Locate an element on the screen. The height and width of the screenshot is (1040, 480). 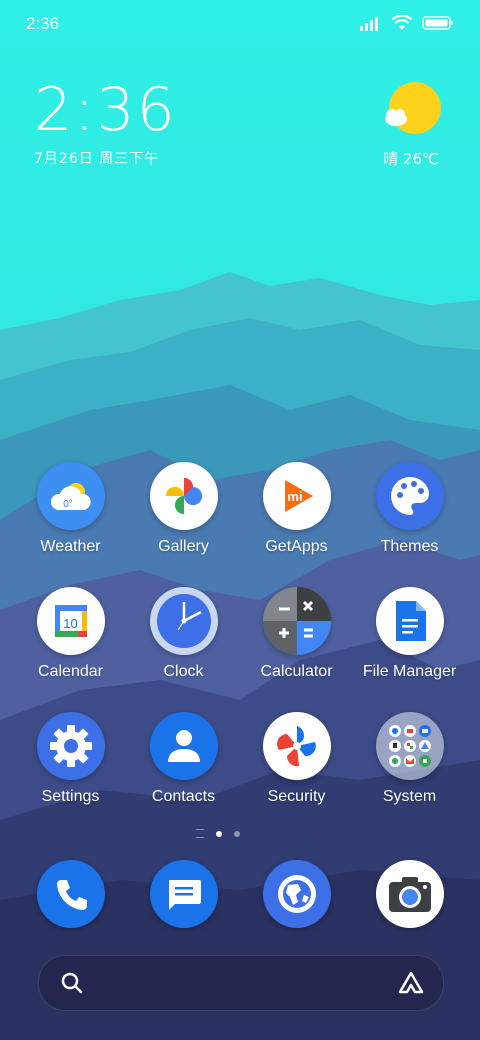
app-getapps: mi GetApps is located at coordinates (296, 509).